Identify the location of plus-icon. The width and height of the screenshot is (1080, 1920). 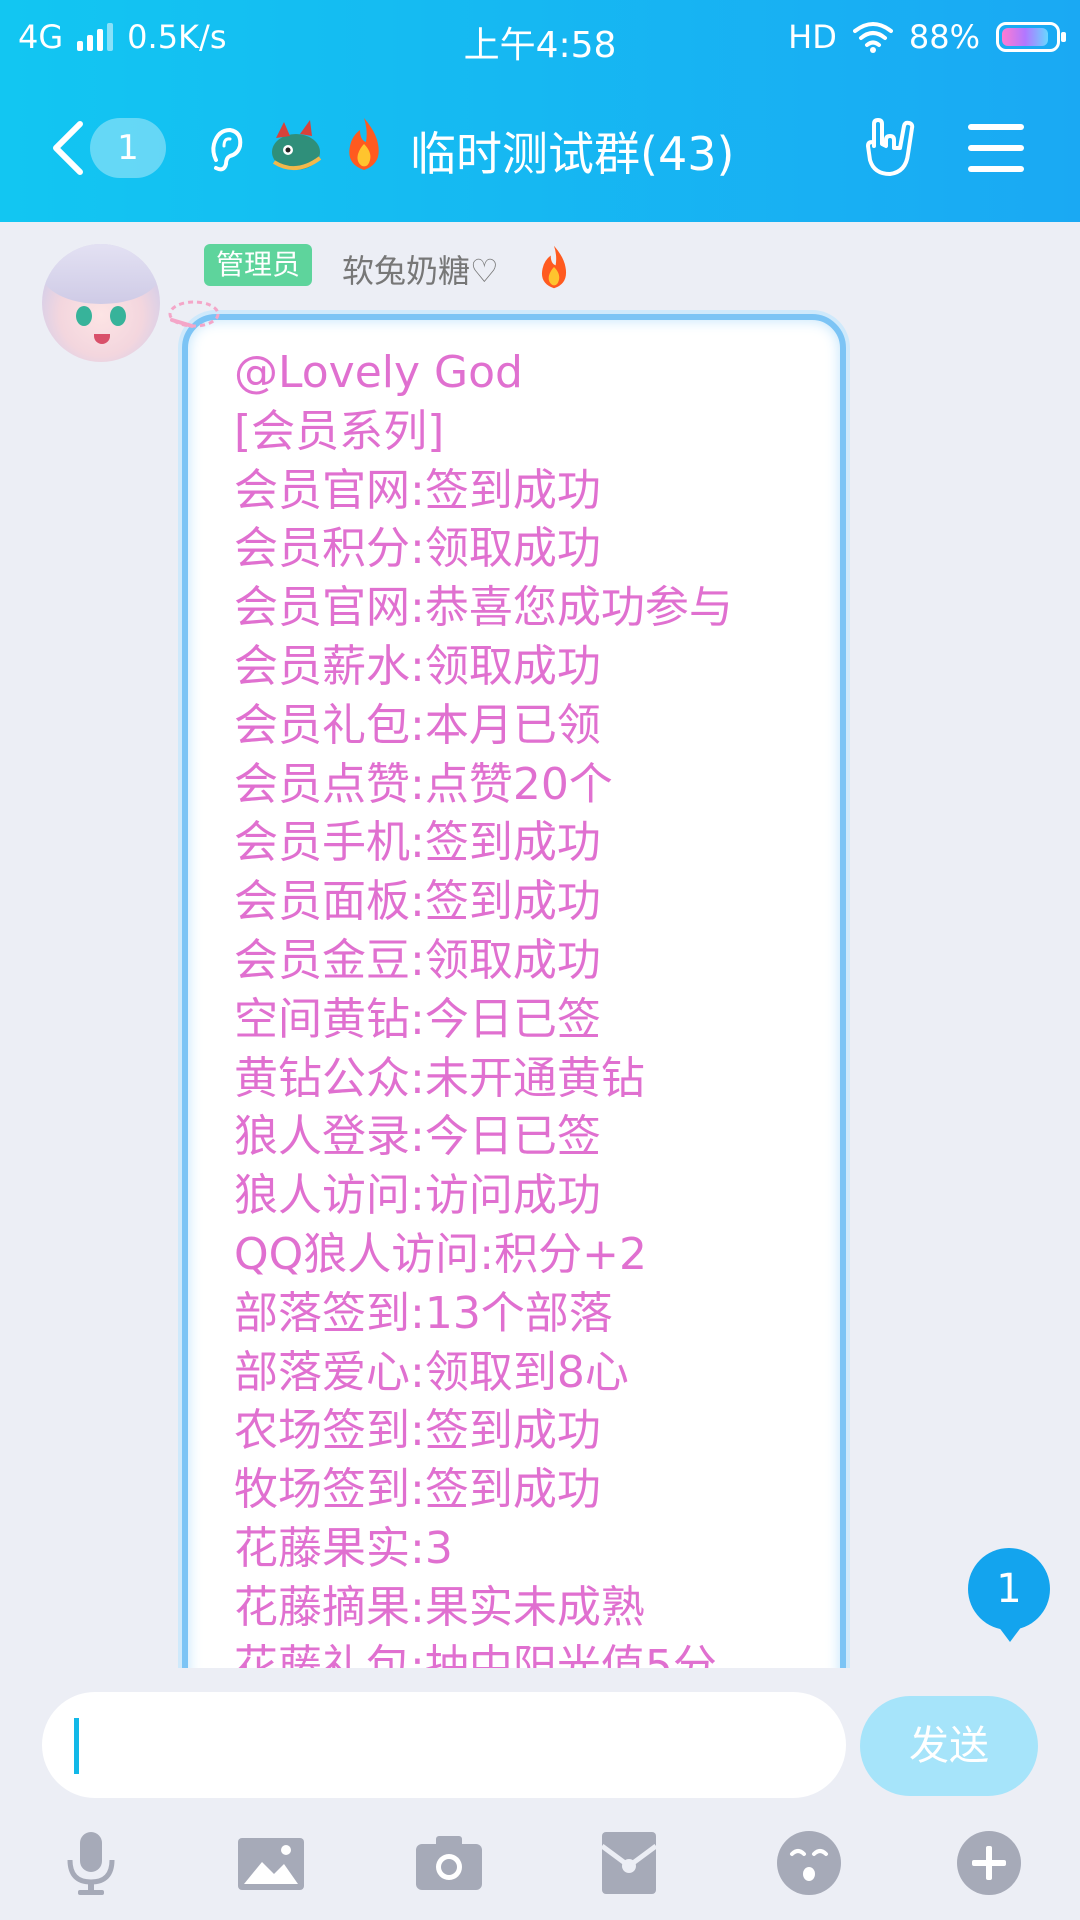
(989, 1863).